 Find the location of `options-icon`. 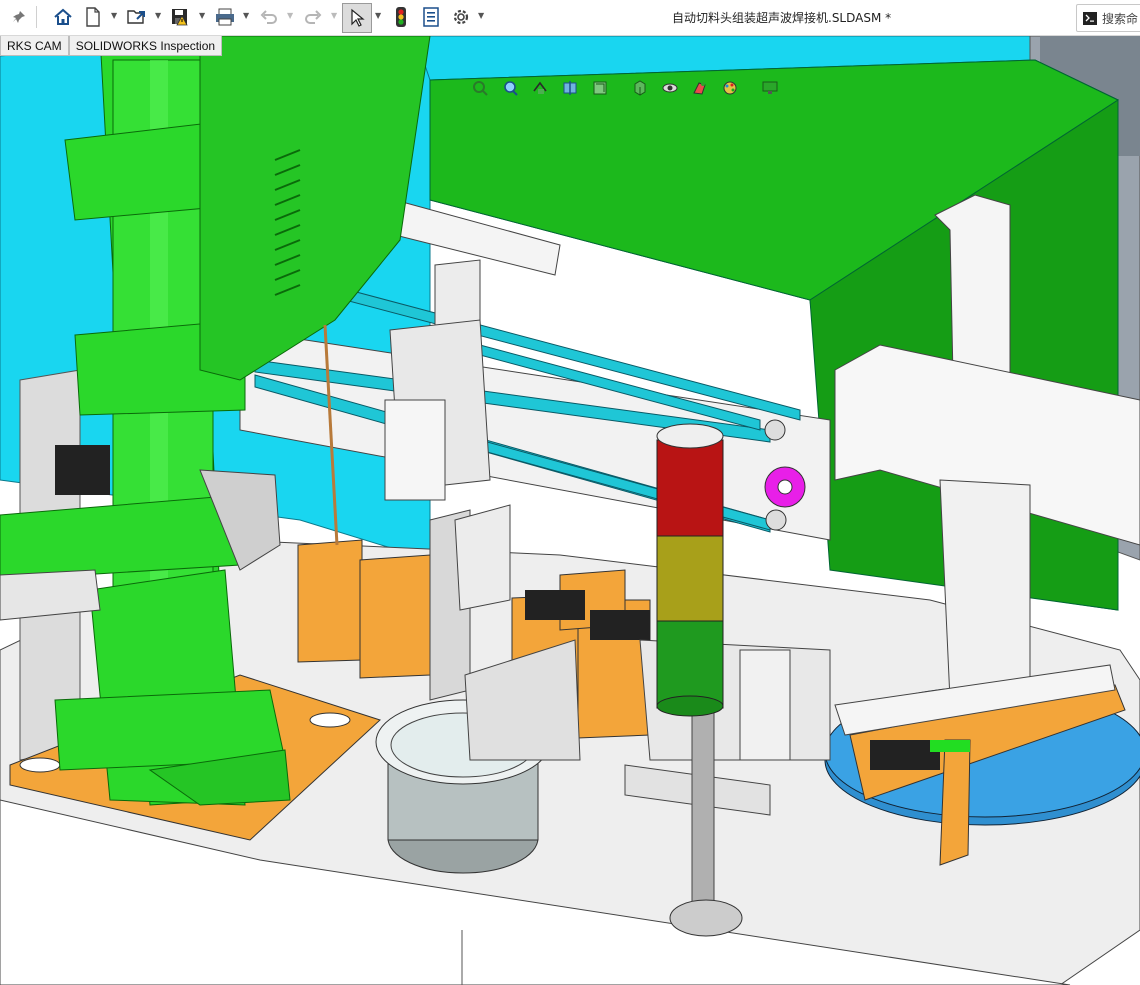

options-icon is located at coordinates (461, 17).